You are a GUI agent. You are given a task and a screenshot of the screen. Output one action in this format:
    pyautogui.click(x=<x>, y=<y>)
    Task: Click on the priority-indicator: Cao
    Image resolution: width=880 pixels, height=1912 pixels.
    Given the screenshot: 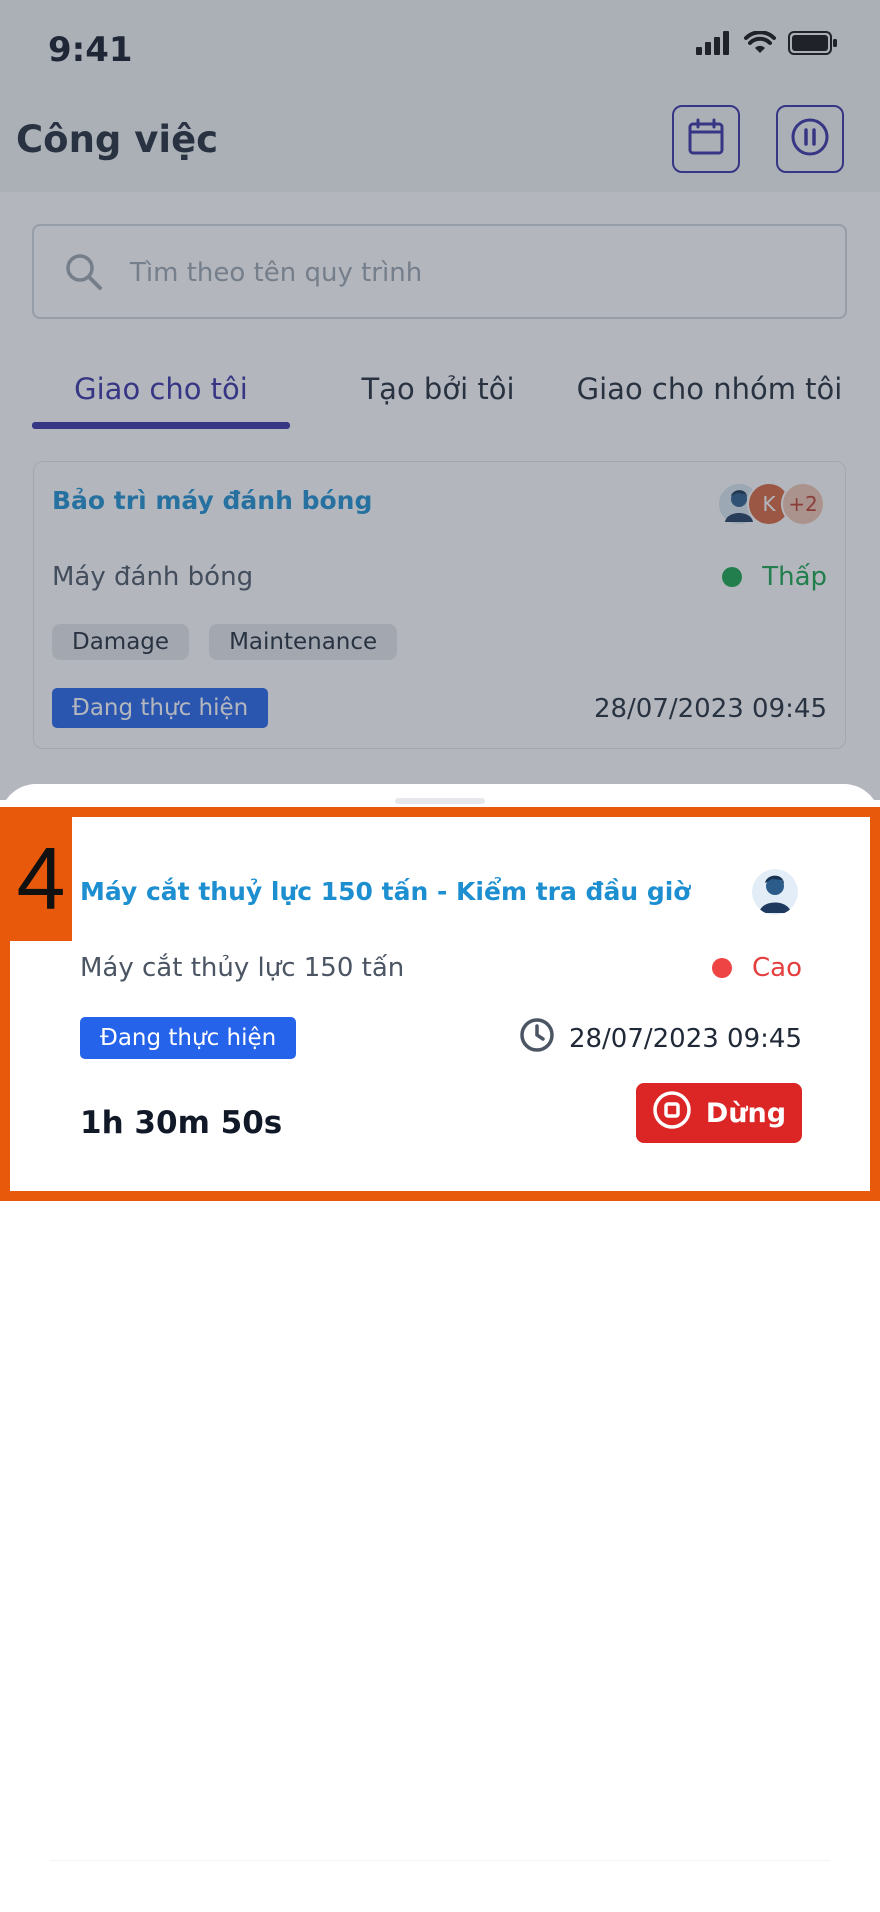 What is the action you would take?
    pyautogui.click(x=757, y=968)
    